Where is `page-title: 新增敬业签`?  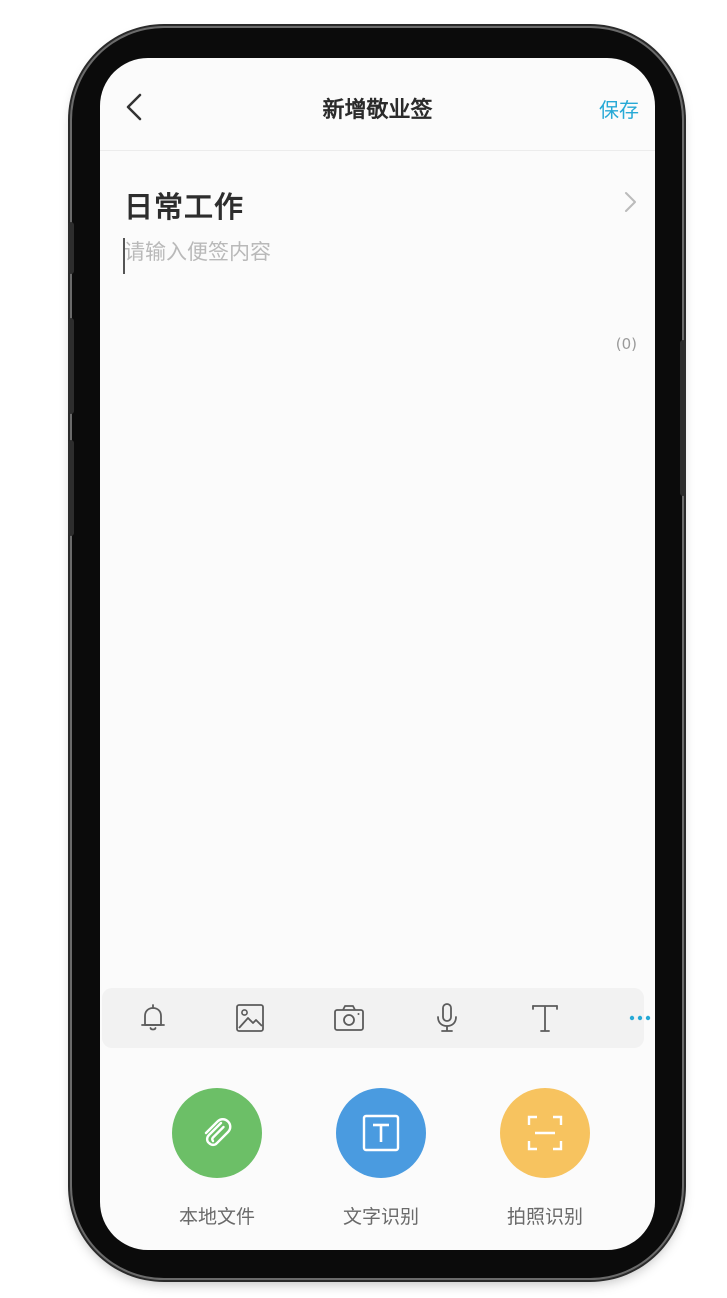 page-title: 新增敬业签 is located at coordinates (377, 110).